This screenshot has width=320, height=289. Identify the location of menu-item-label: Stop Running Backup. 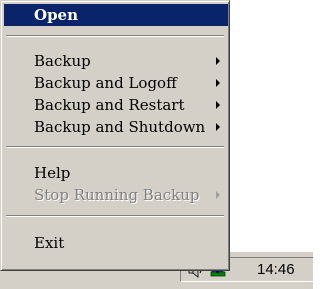
(117, 195).